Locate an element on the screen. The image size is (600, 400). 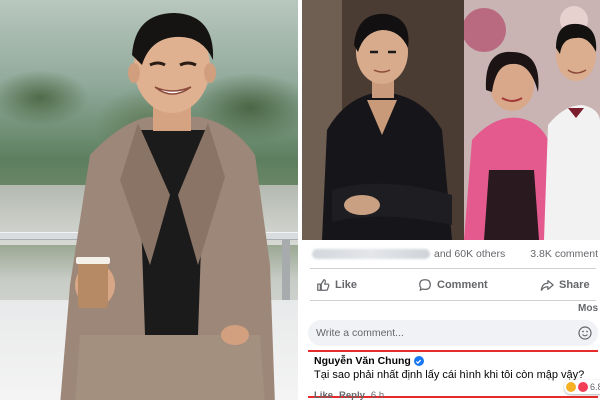
haha-emoji-icon is located at coordinates (571, 387).